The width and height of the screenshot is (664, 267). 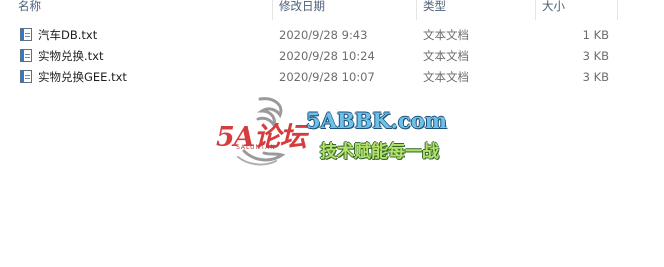 What do you see at coordinates (68, 35) in the screenshot?
I see `file-name: 汽车DB.txt` at bounding box center [68, 35].